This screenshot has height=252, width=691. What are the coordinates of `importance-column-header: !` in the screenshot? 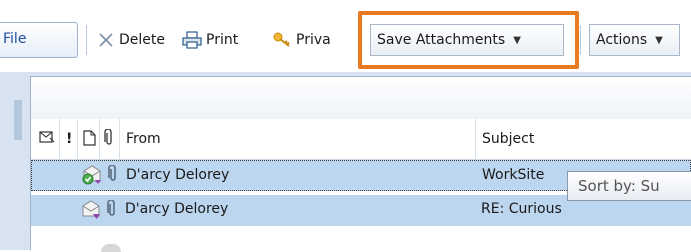 It's located at (69, 139).